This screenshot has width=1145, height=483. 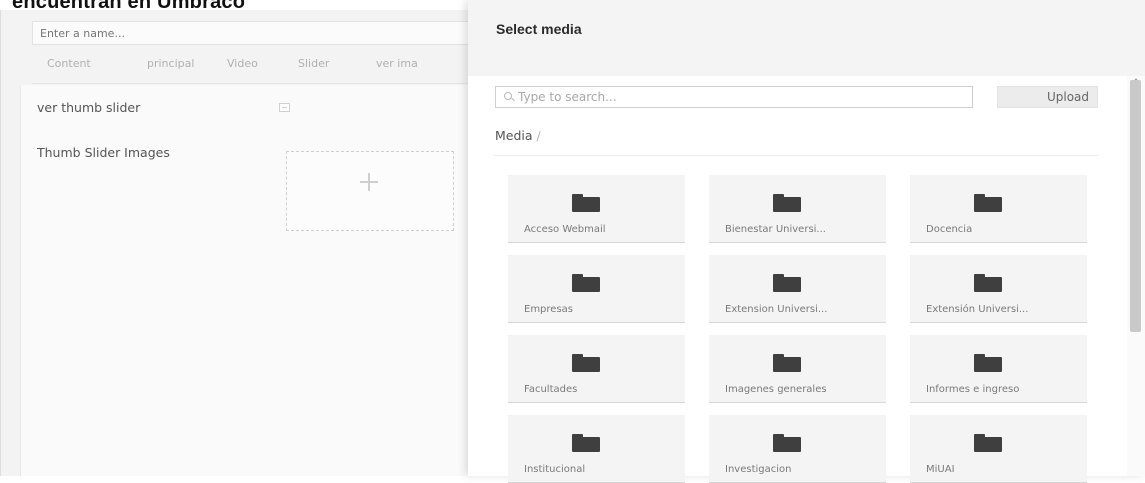 I want to click on breadcrumb-media-link: Media, so click(x=514, y=135).